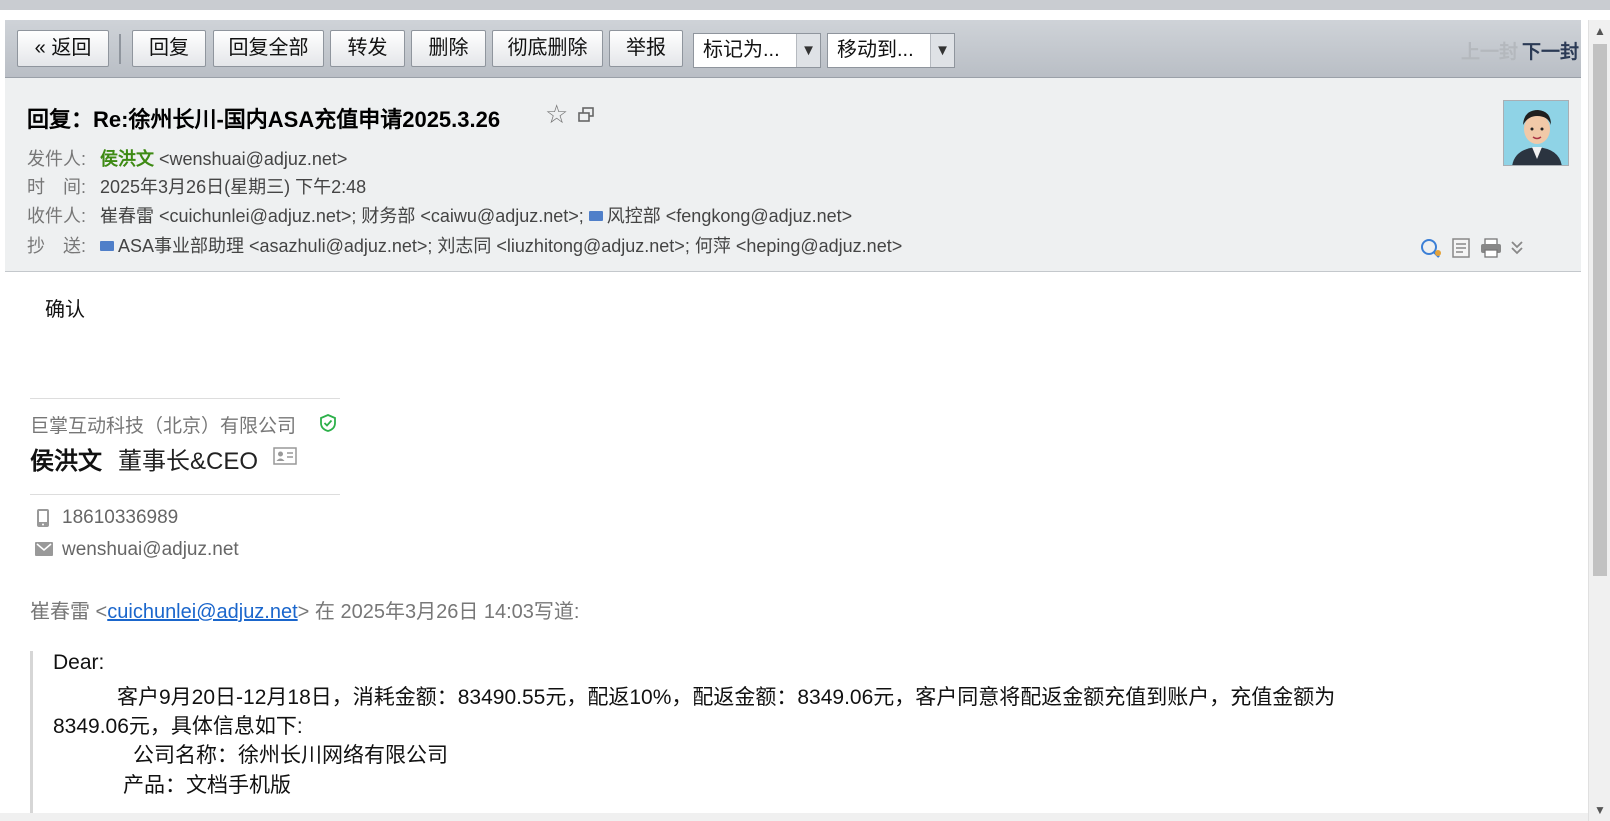  What do you see at coordinates (1599, 810) in the screenshot?
I see `scroll-down-icon: ▼` at bounding box center [1599, 810].